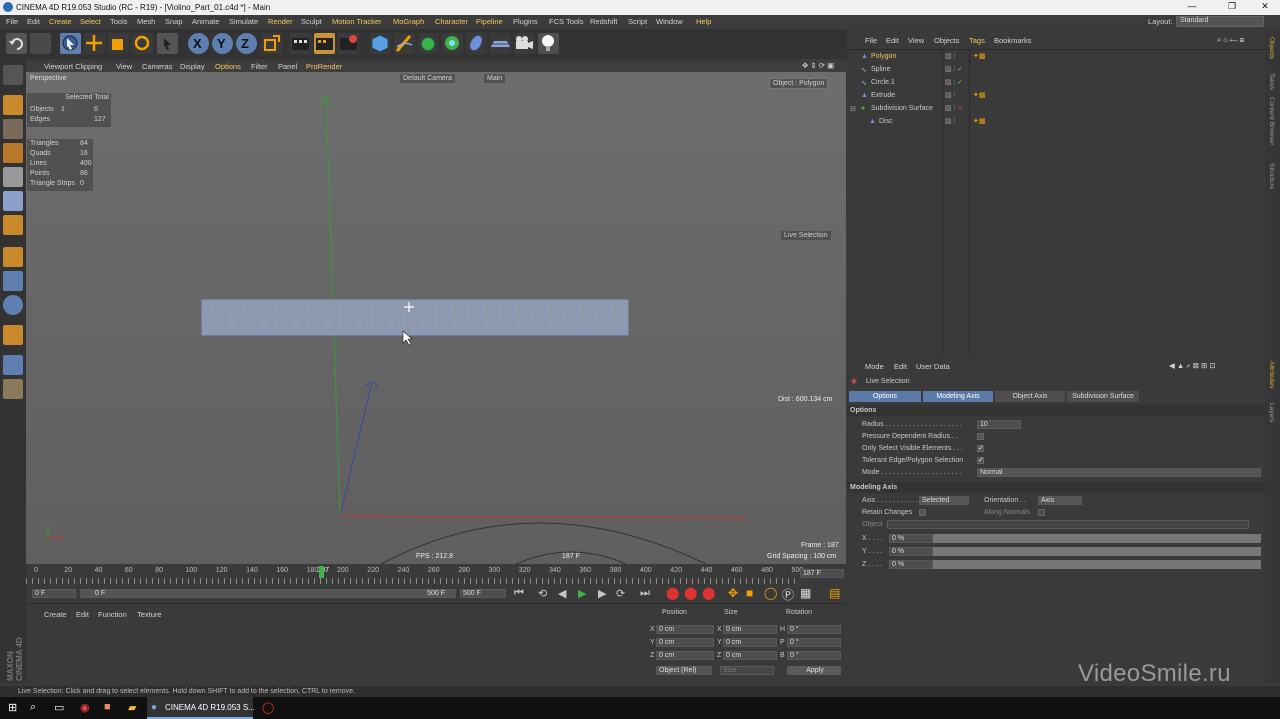 The image size is (1280, 719). I want to click on prev-frame-icon: ◀, so click(562, 593).